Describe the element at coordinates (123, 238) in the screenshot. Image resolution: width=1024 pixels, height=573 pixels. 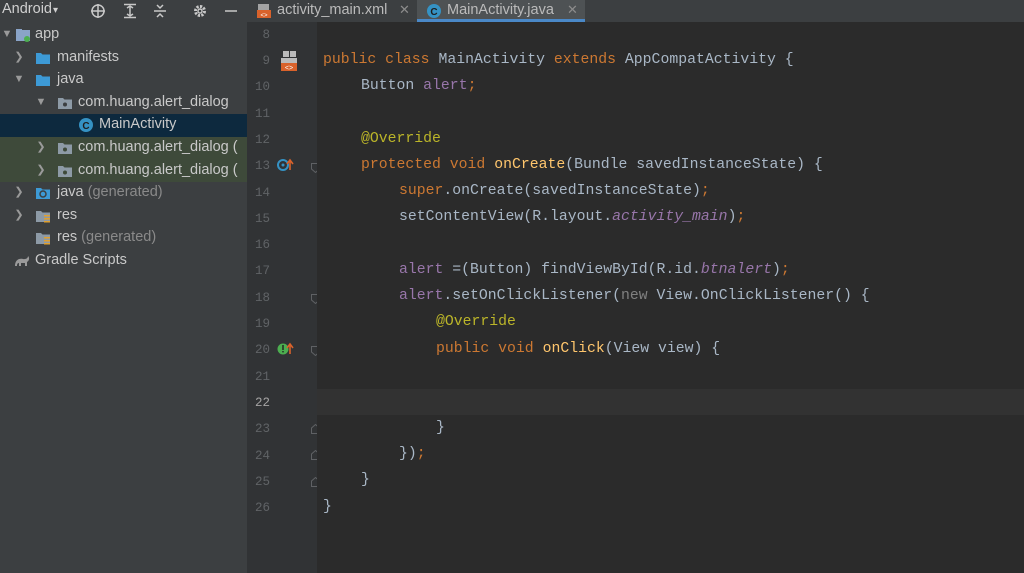
I see `tree-item-res-generated: res (generated)` at that location.